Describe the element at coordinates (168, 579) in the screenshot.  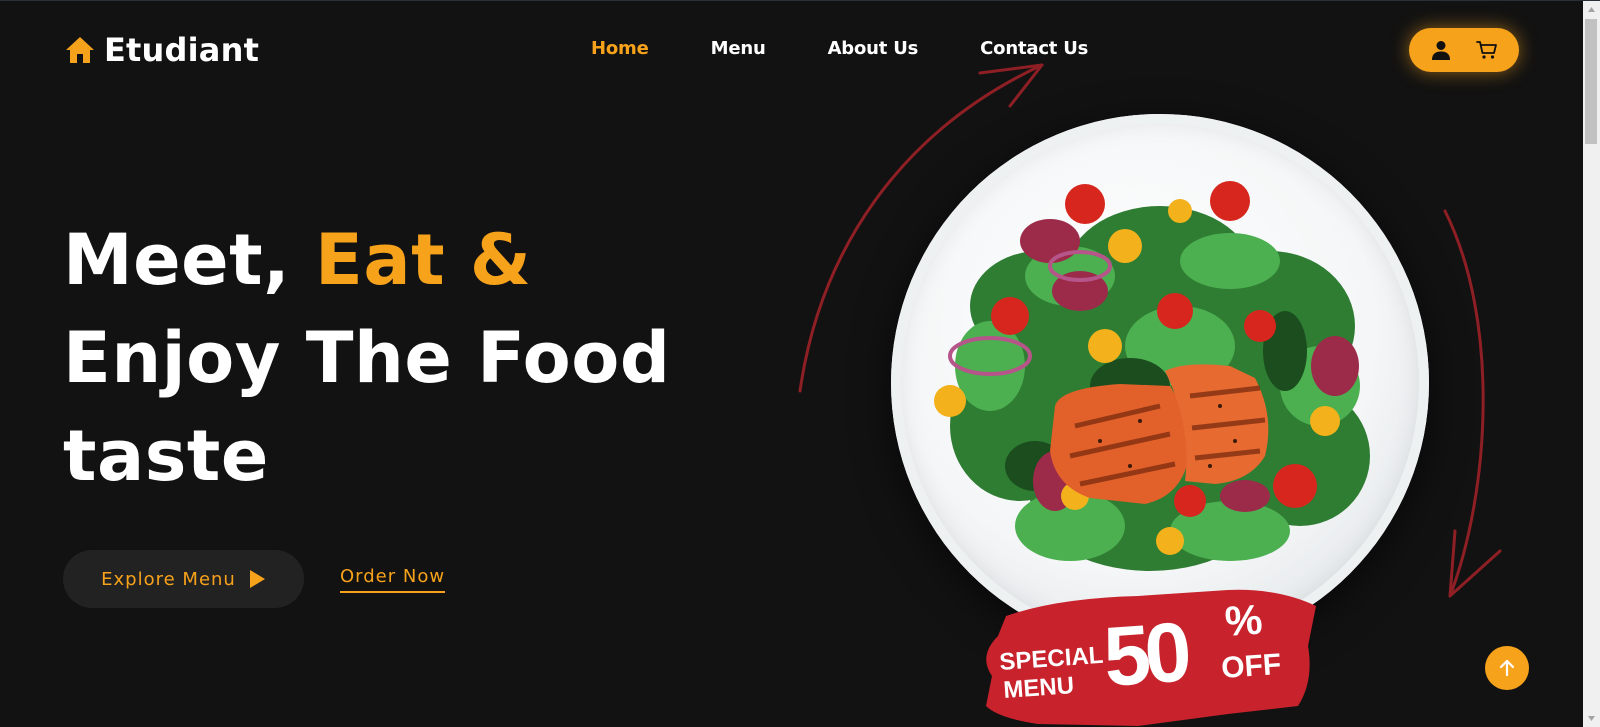
I see `explore-menu-label: Explore Menu` at that location.